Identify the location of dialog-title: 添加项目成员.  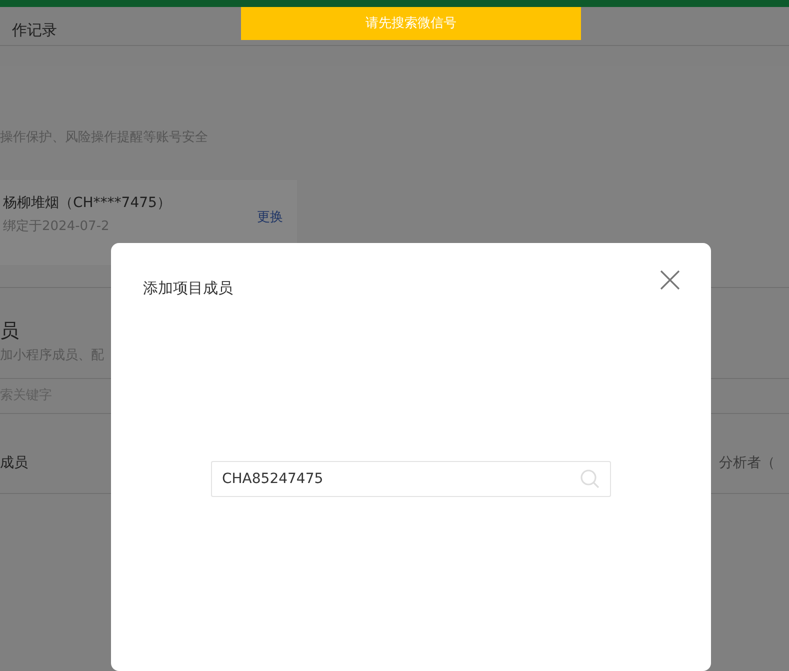
(188, 288).